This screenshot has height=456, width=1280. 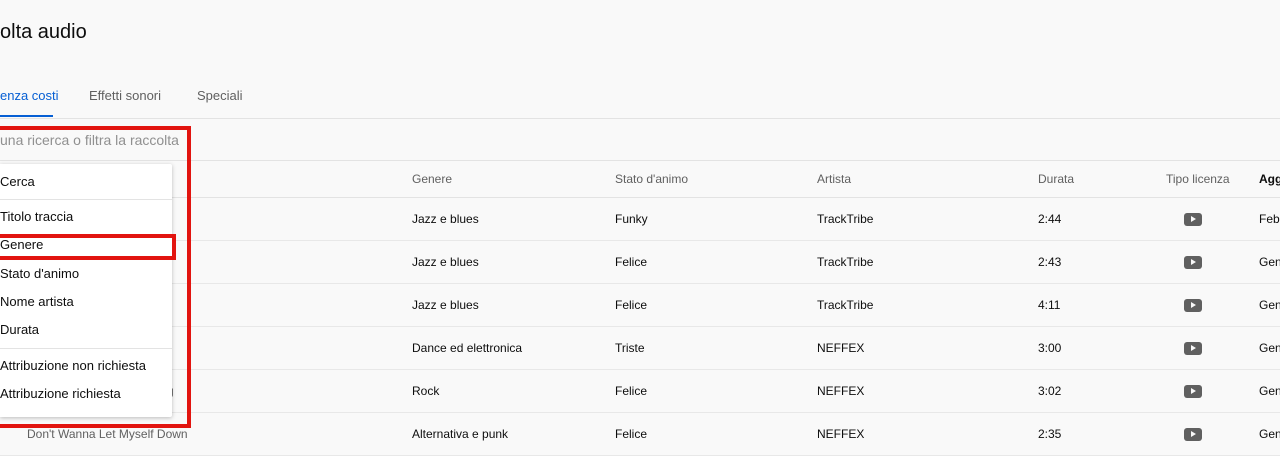 I want to click on header-duration: Durata, so click(x=1056, y=179).